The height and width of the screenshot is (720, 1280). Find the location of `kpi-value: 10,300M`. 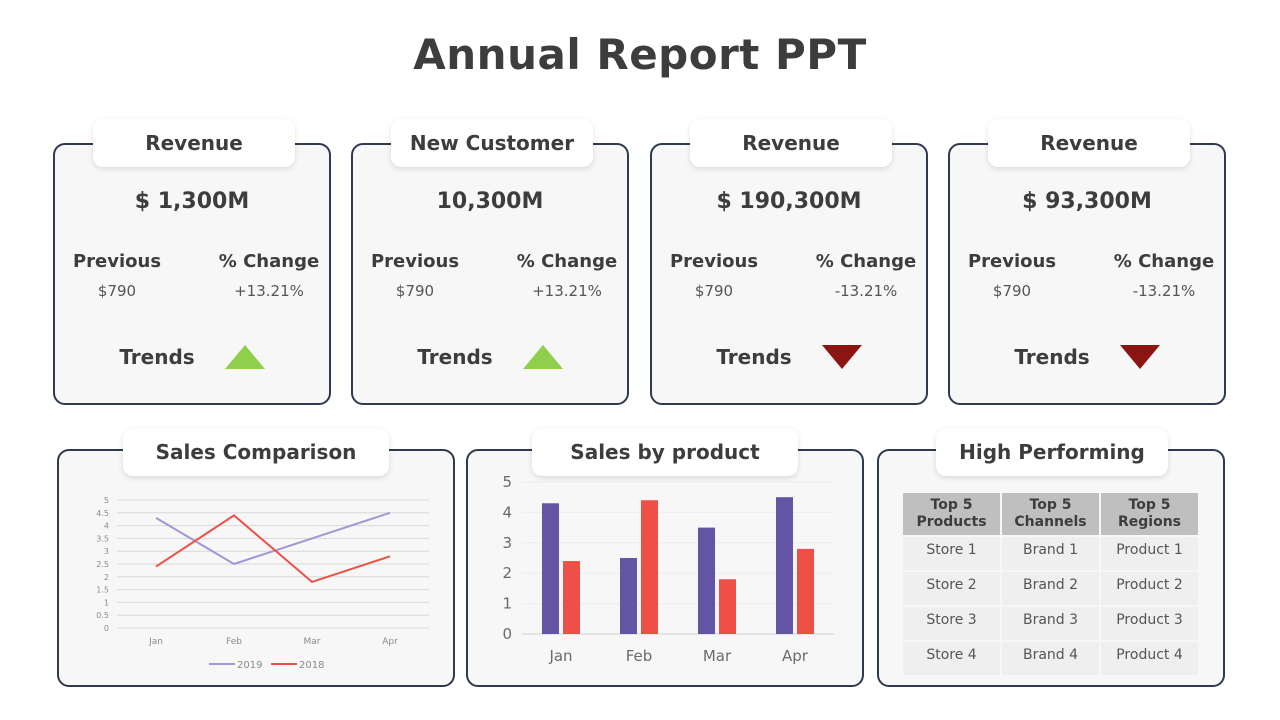

kpi-value: 10,300M is located at coordinates (490, 201).